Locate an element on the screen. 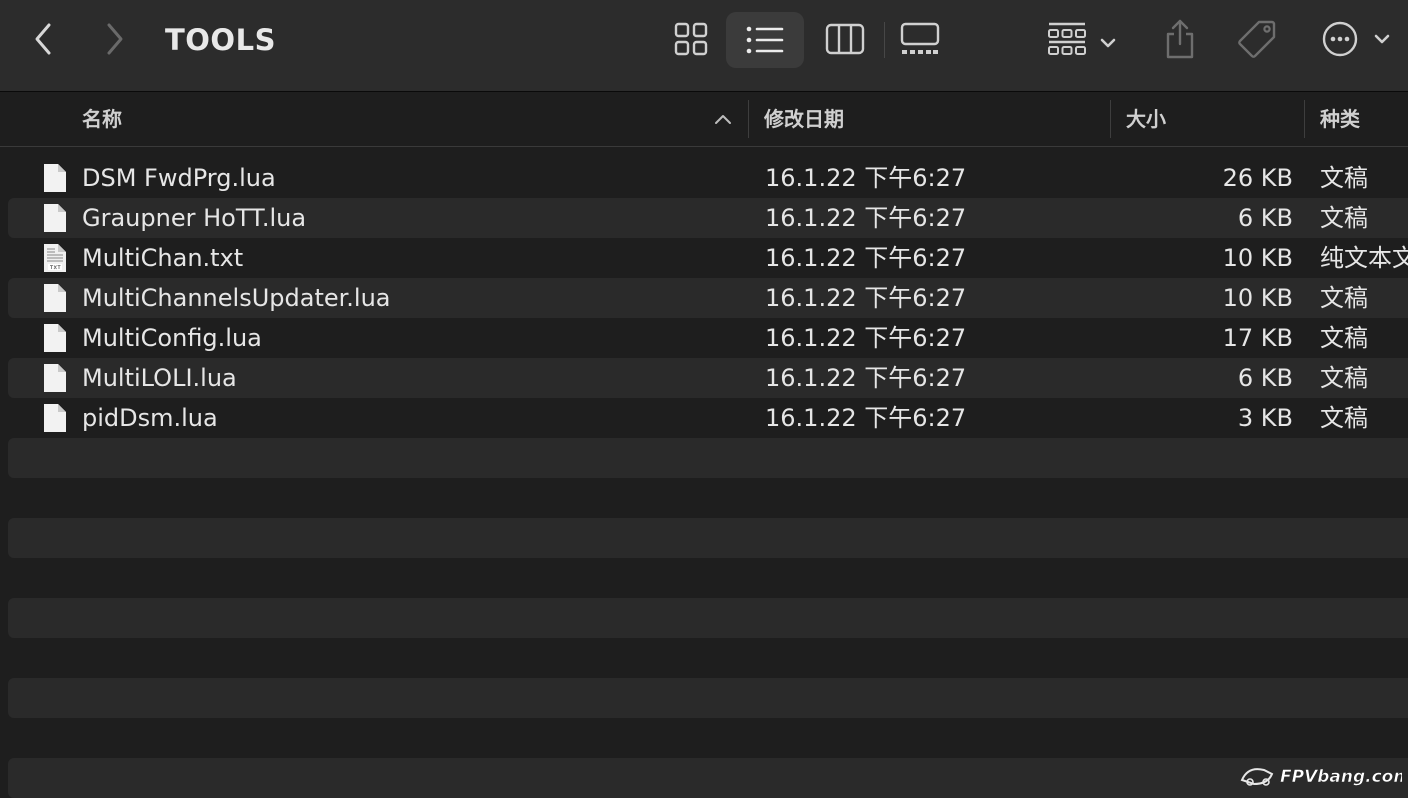 This screenshot has height=798, width=1408. sort-ascending-icon is located at coordinates (723, 119).